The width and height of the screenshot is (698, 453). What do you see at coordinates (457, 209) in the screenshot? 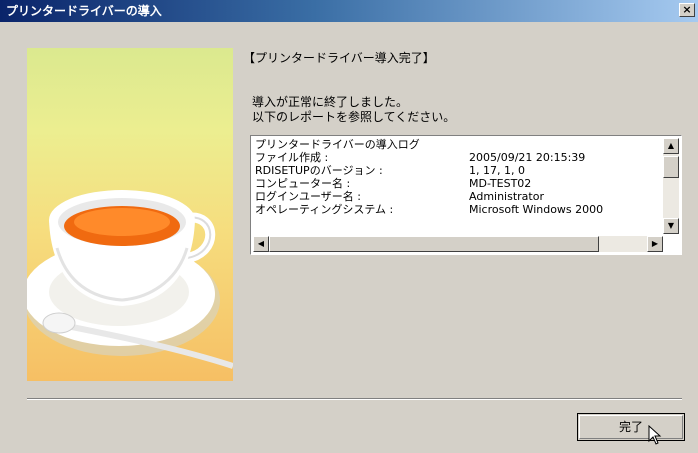
I see `log-row: オペレーティングシステム : Microsoft Windows 2000` at bounding box center [457, 209].